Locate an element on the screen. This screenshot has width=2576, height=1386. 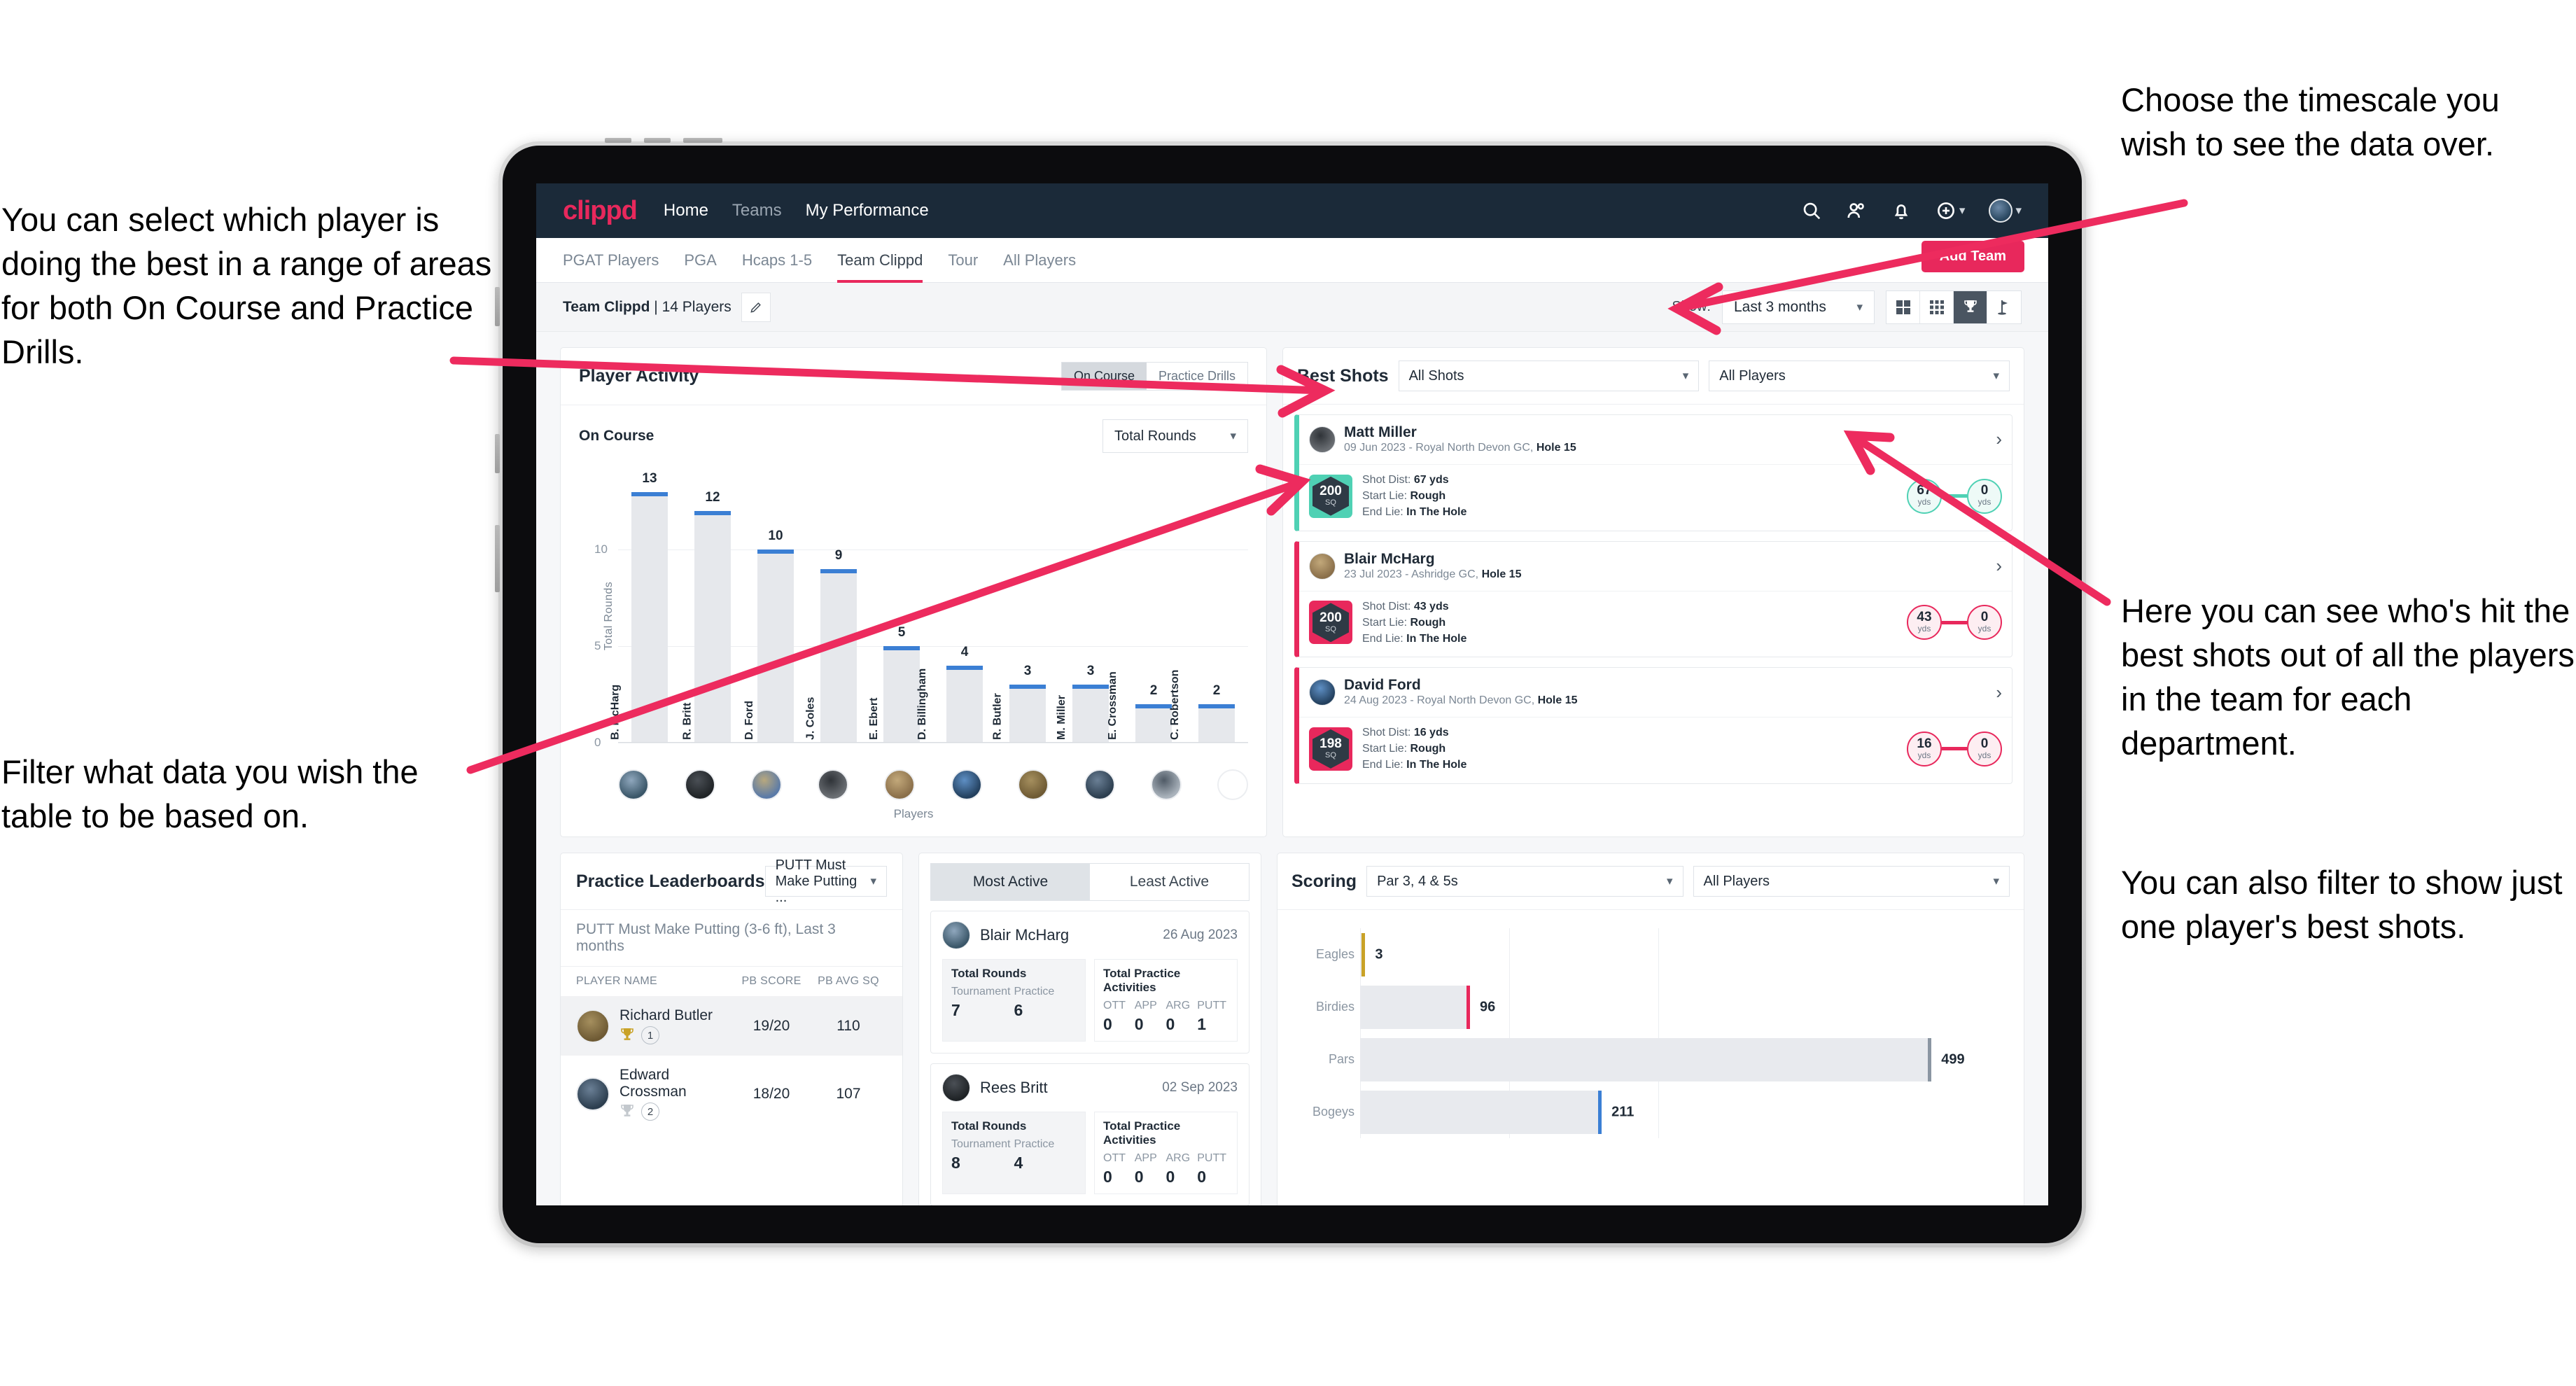
practice-metric-value: 1 is located at coordinates (1202, 1024).